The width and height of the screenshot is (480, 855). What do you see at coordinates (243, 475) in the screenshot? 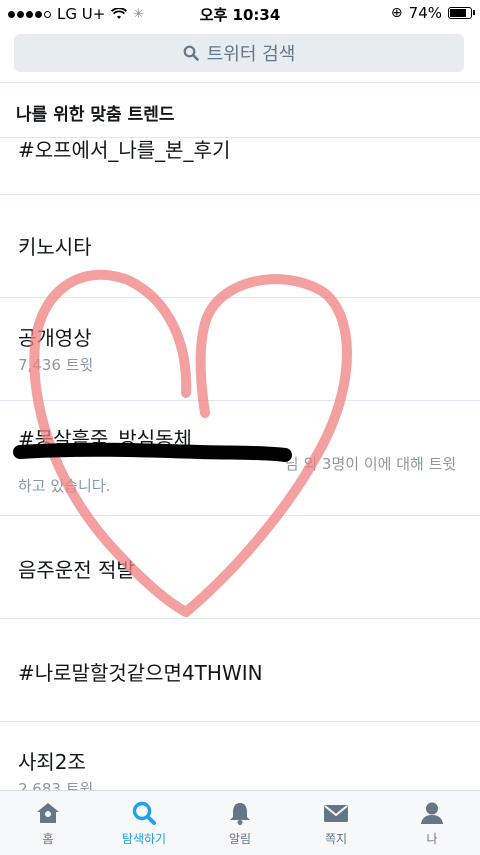
I see `trend-context: 님 외 3명이 이에 대해 트윗하고 있습니다.` at bounding box center [243, 475].